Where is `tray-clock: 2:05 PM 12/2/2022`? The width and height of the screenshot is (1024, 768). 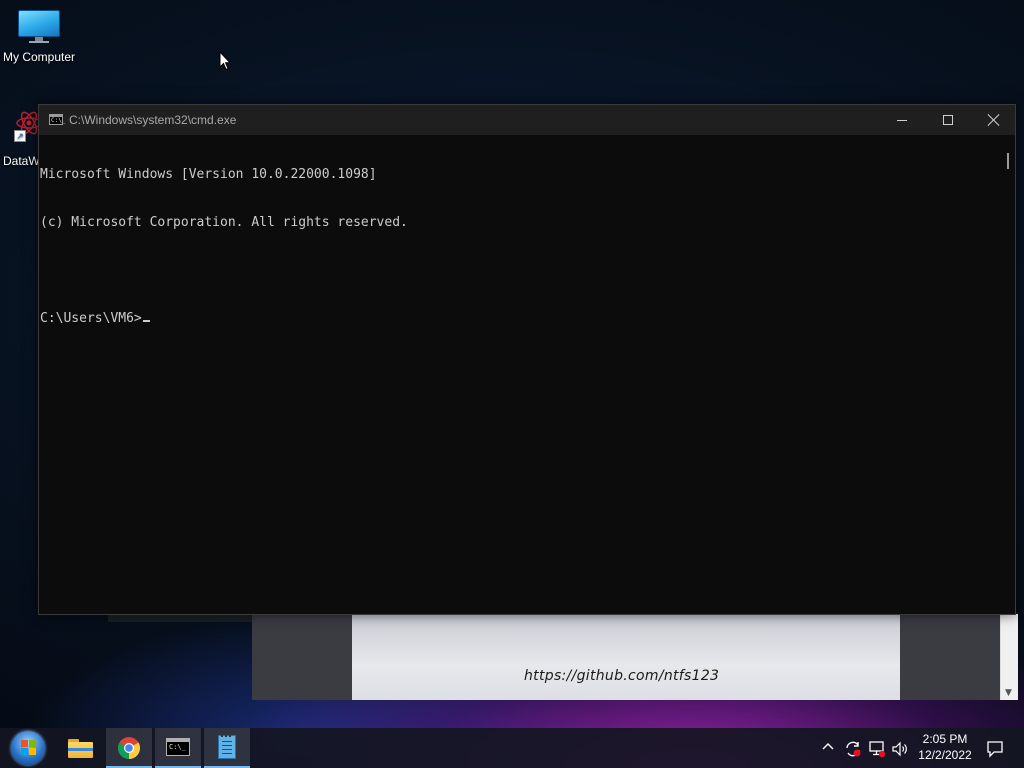 tray-clock: 2:05 PM 12/2/2022 is located at coordinates (945, 748).